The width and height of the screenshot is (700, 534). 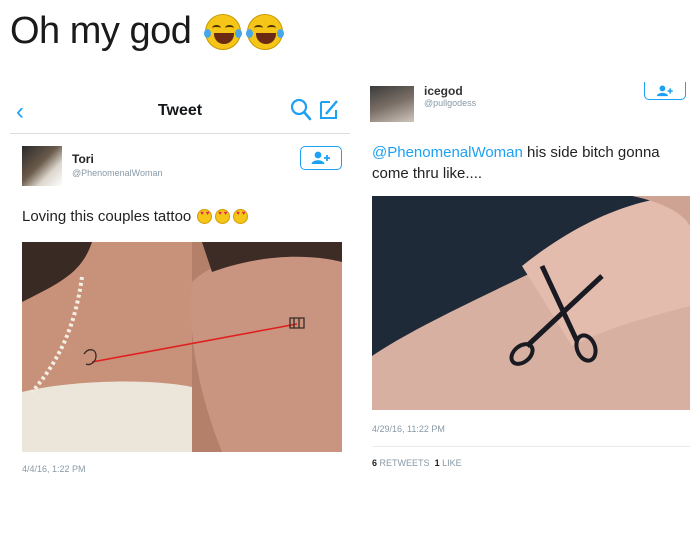 I want to click on compose-icon, so click(x=329, y=110).